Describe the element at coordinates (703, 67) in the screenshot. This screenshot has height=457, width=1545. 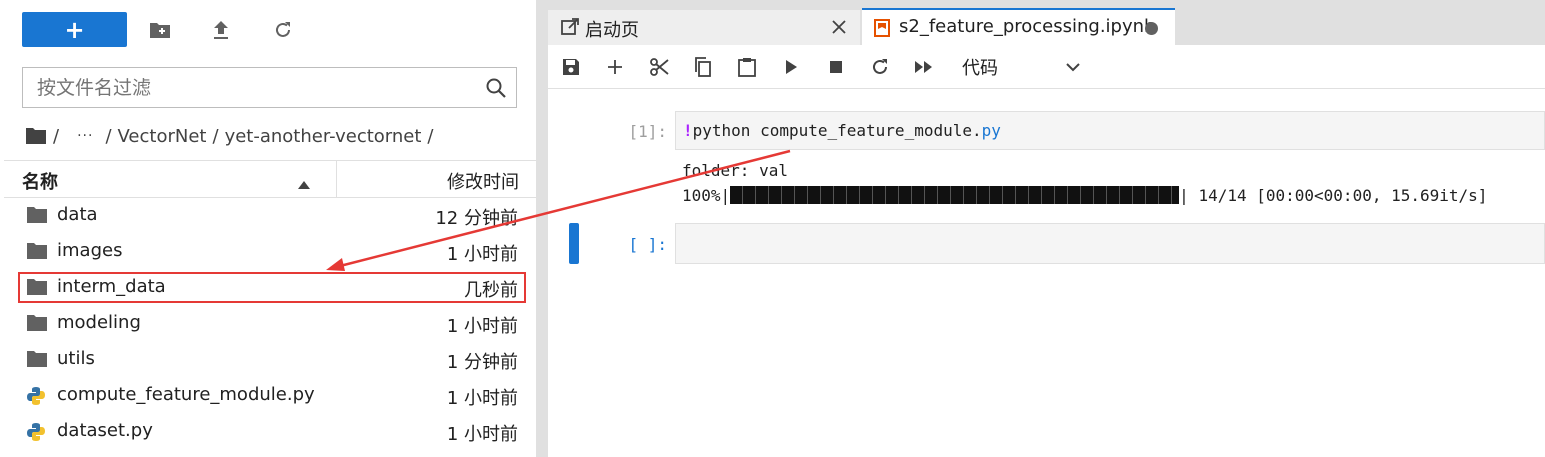
I see `copy-icon` at that location.